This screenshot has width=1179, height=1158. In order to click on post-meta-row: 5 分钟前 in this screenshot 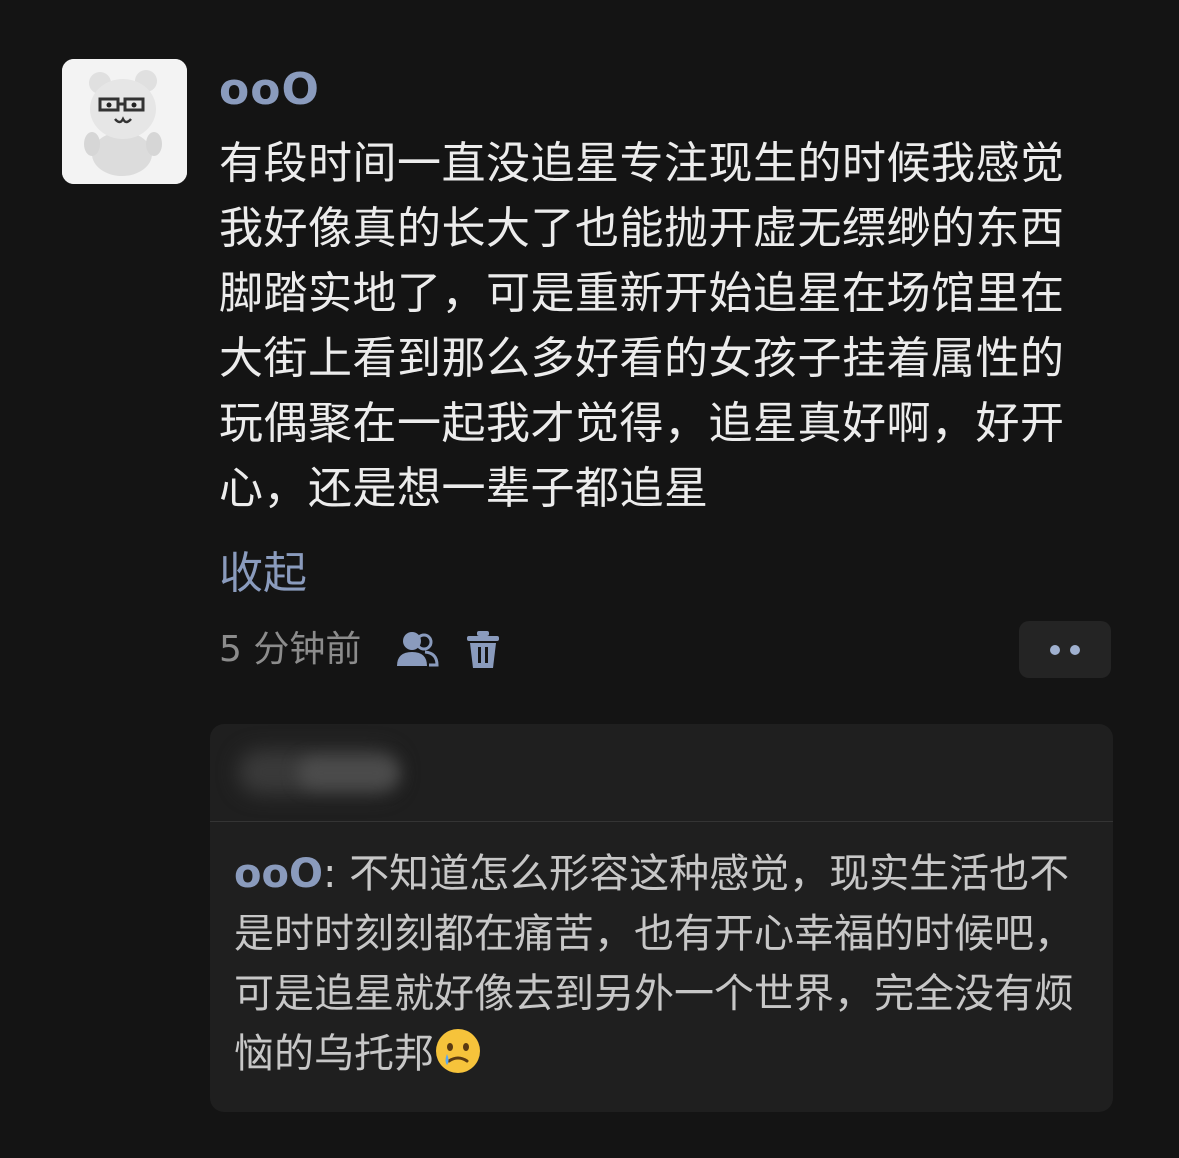, I will do `click(362, 650)`.